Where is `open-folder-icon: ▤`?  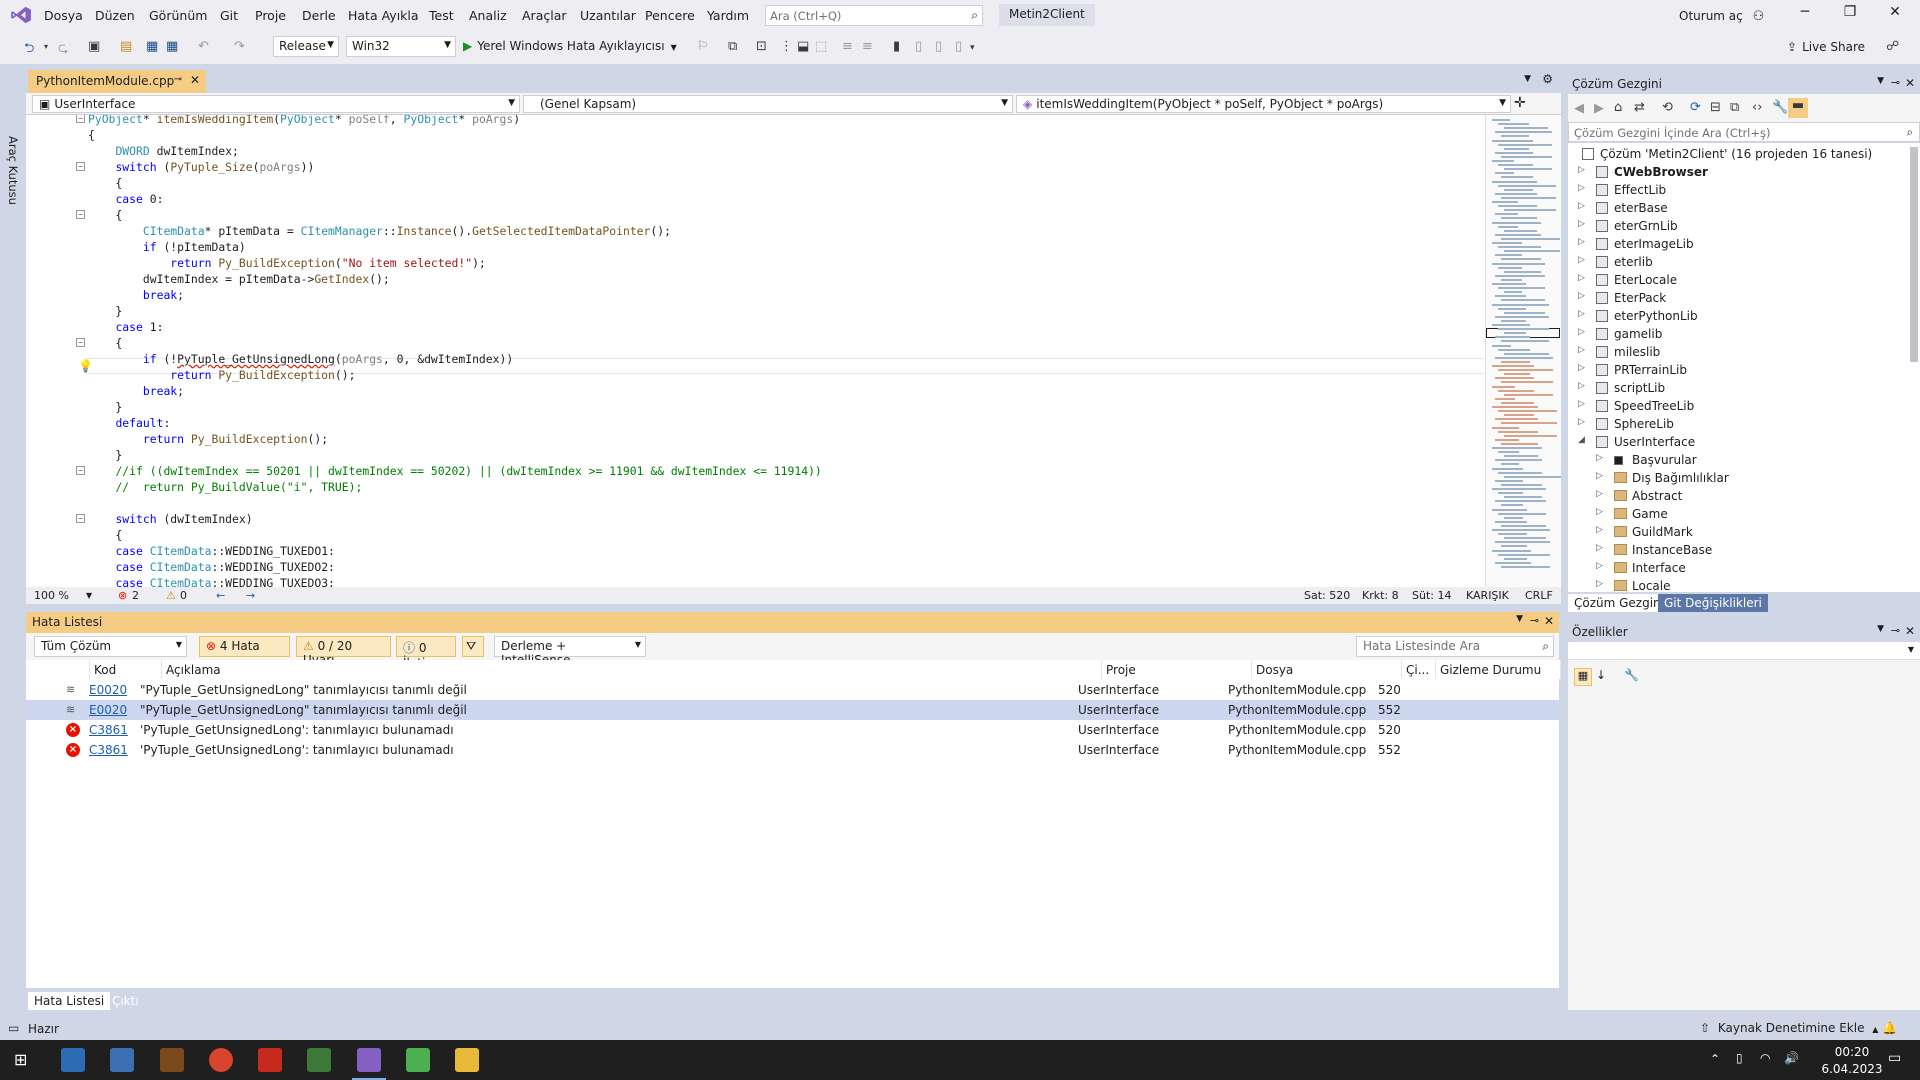 open-folder-icon: ▤ is located at coordinates (126, 46).